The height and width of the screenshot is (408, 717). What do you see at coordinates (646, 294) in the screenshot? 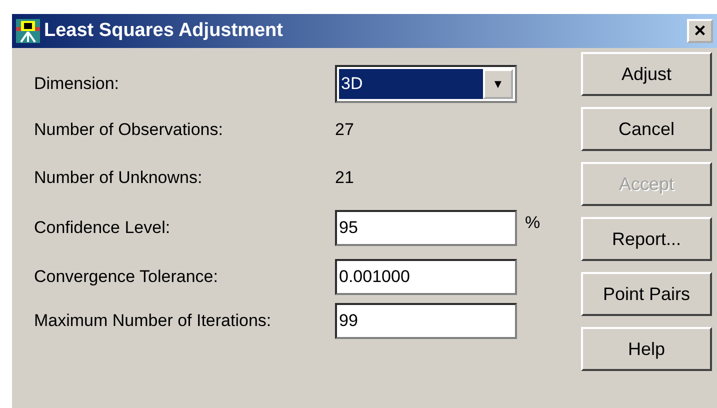
I see `dialog-button: Point Pairs` at bounding box center [646, 294].